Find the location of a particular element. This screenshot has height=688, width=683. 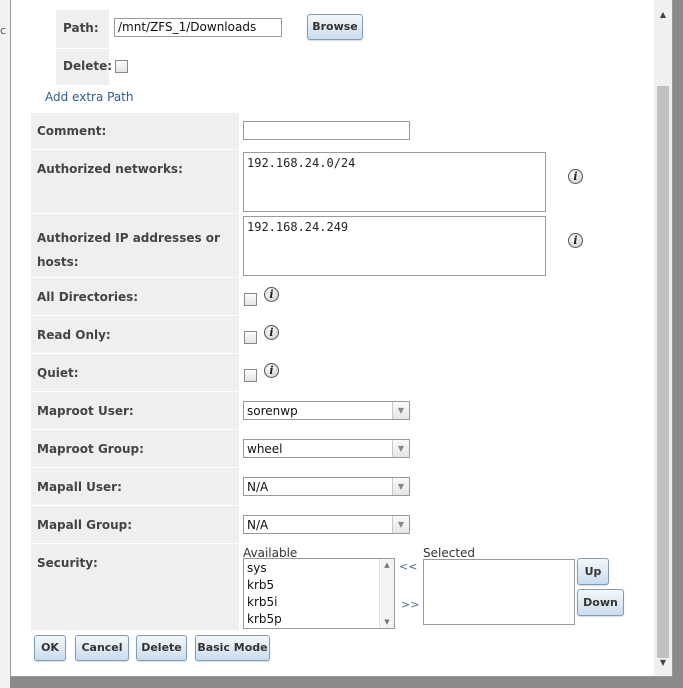

ok-button: OK is located at coordinates (50, 648).